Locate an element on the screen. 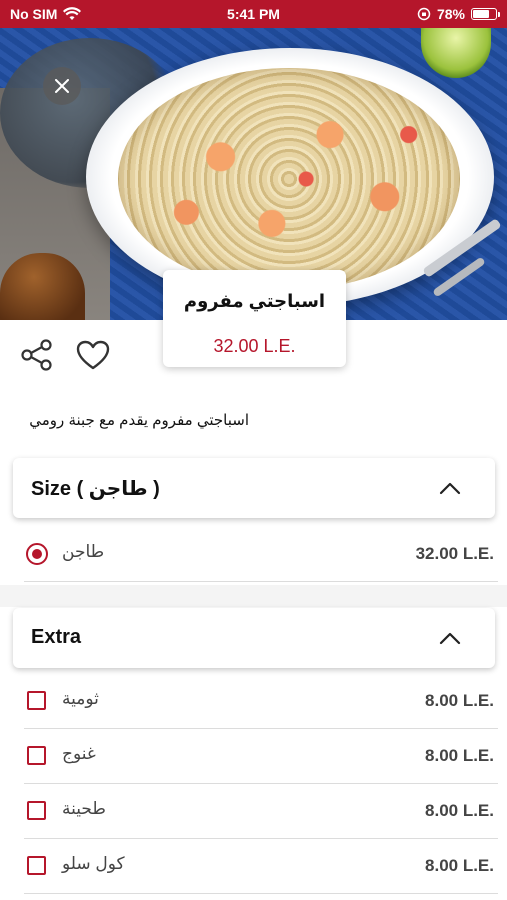  heart-icon is located at coordinates (93, 355).